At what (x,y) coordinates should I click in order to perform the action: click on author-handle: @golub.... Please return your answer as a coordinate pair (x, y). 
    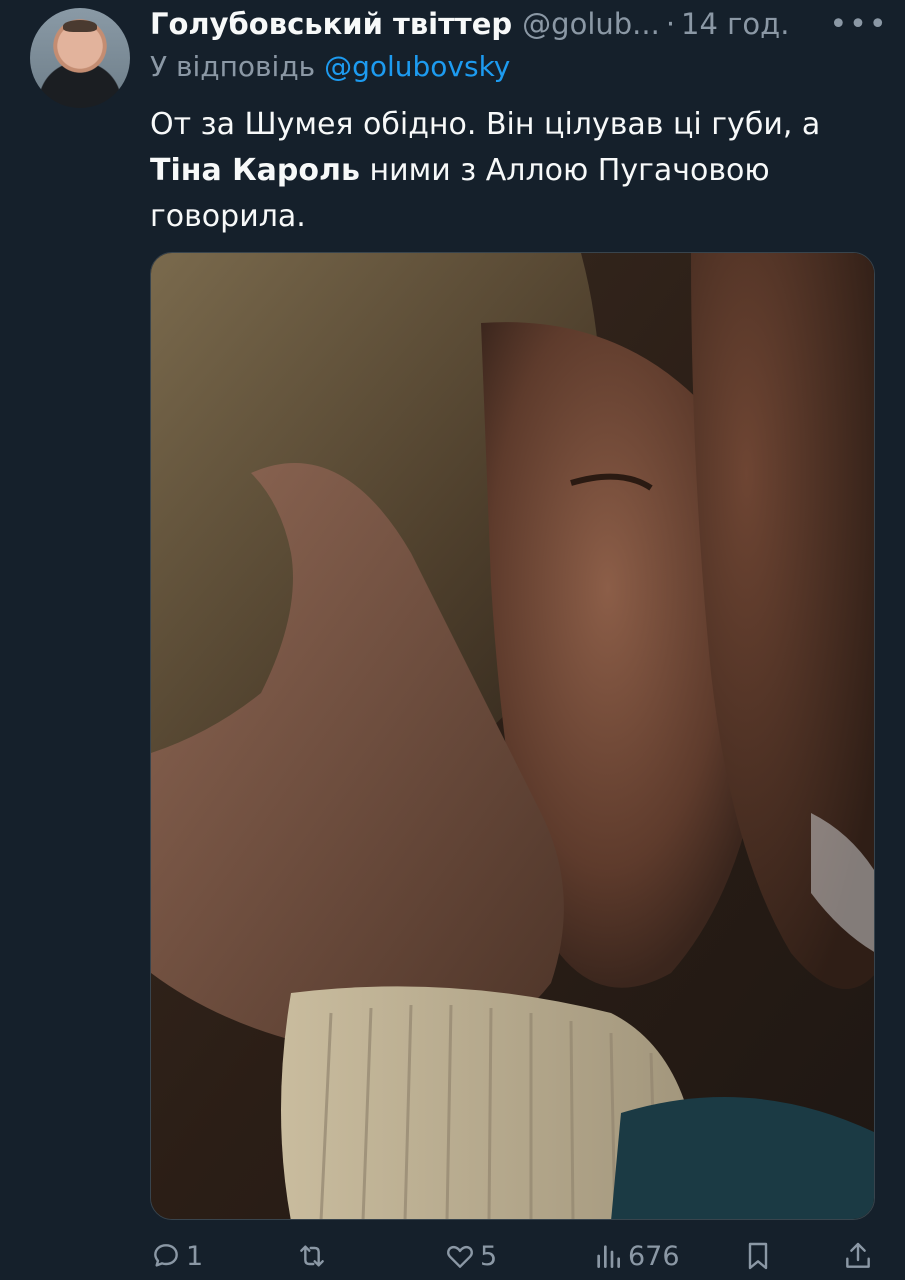
    Looking at the image, I should click on (591, 24).